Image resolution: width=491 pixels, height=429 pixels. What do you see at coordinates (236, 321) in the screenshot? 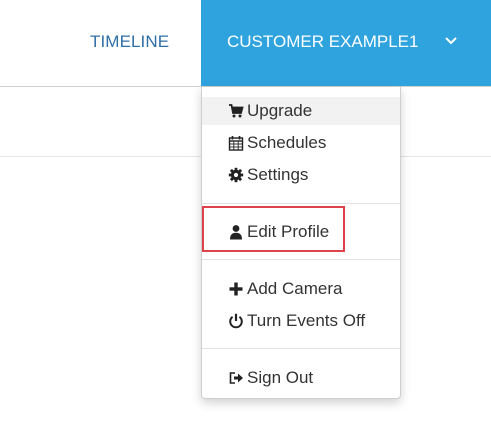
I see `power-icon` at bounding box center [236, 321].